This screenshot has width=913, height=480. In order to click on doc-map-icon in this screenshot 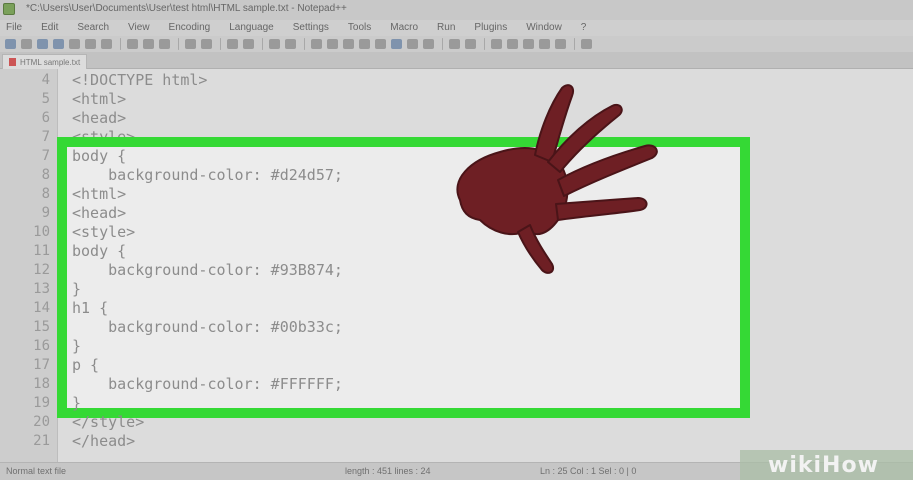, I will do `click(412, 44)`.